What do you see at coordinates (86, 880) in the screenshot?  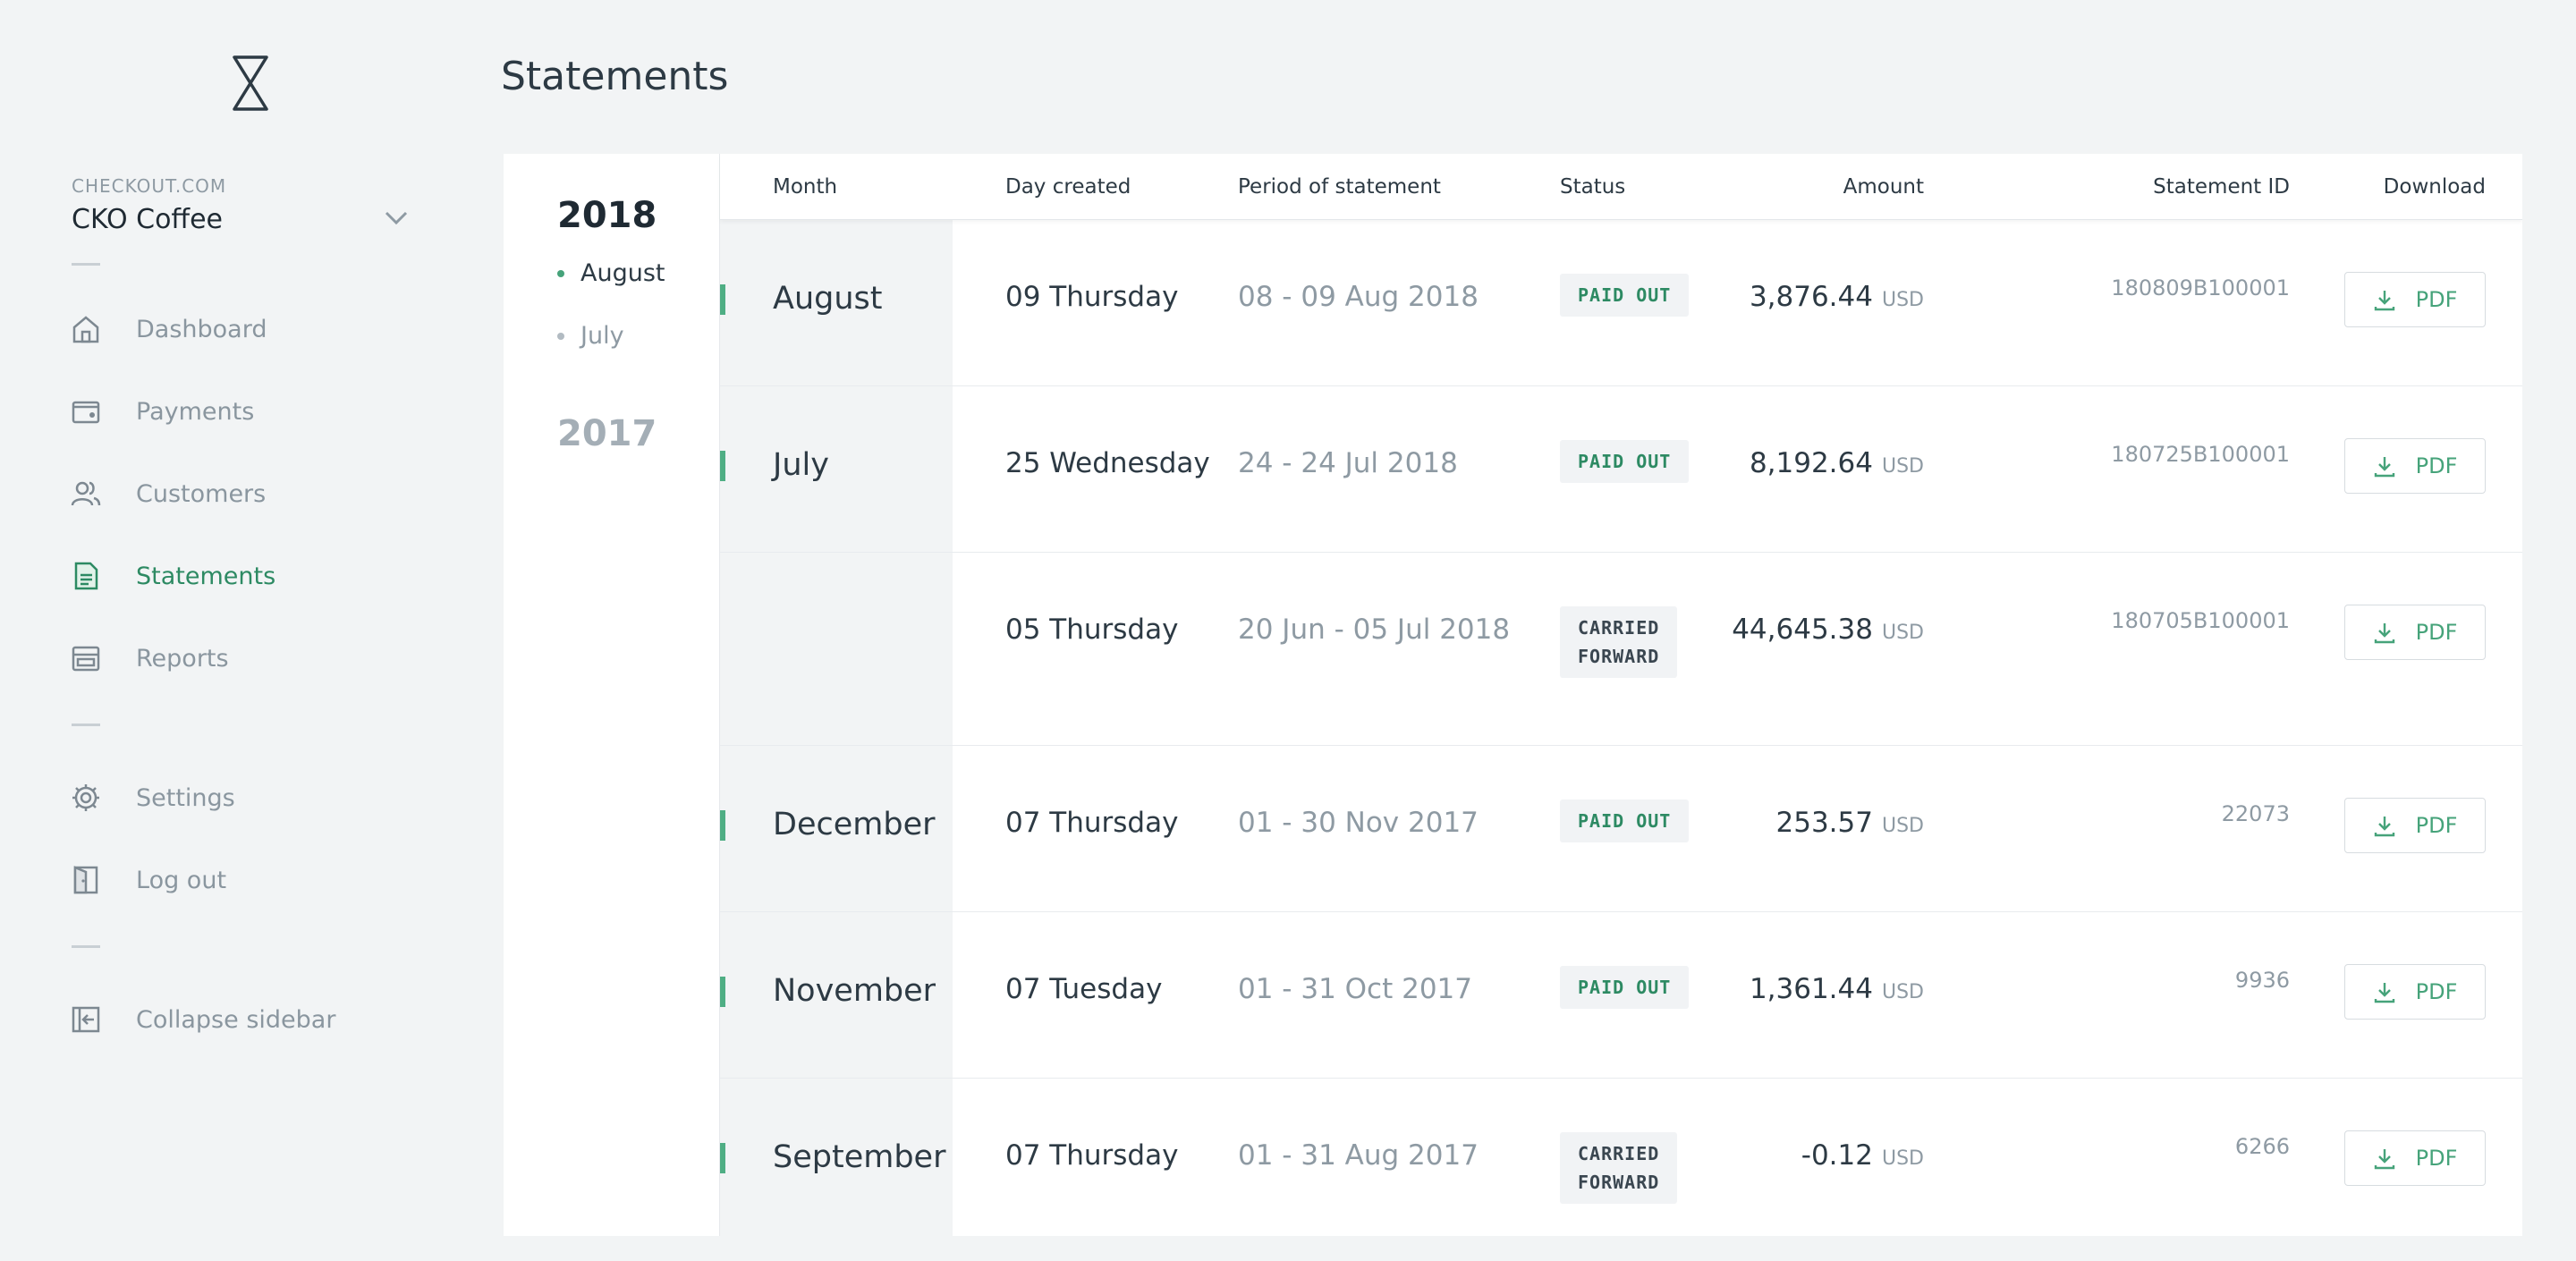 I see `door-exit-icon` at bounding box center [86, 880].